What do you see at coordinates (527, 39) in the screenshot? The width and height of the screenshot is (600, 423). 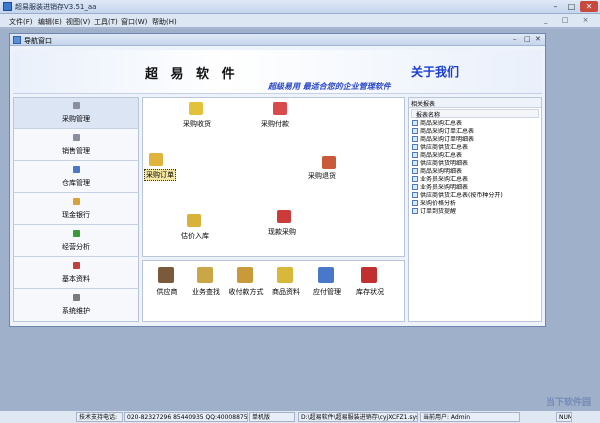 I see `nav-maximize-button: □` at bounding box center [527, 39].